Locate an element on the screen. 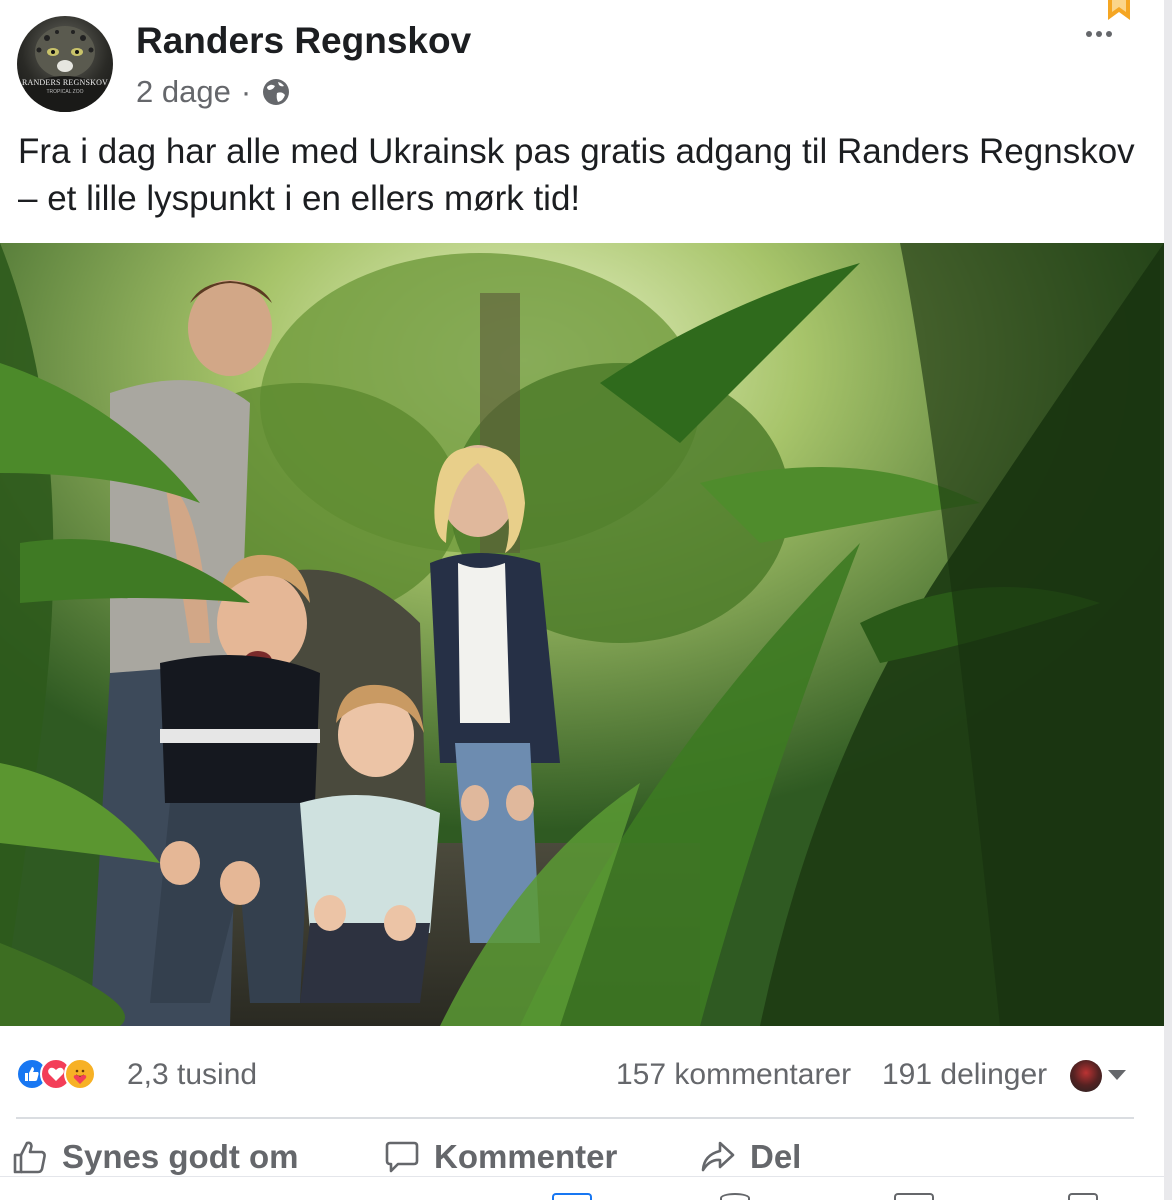 The width and height of the screenshot is (1172, 1200). post-time: 2 dage is located at coordinates (183, 92).